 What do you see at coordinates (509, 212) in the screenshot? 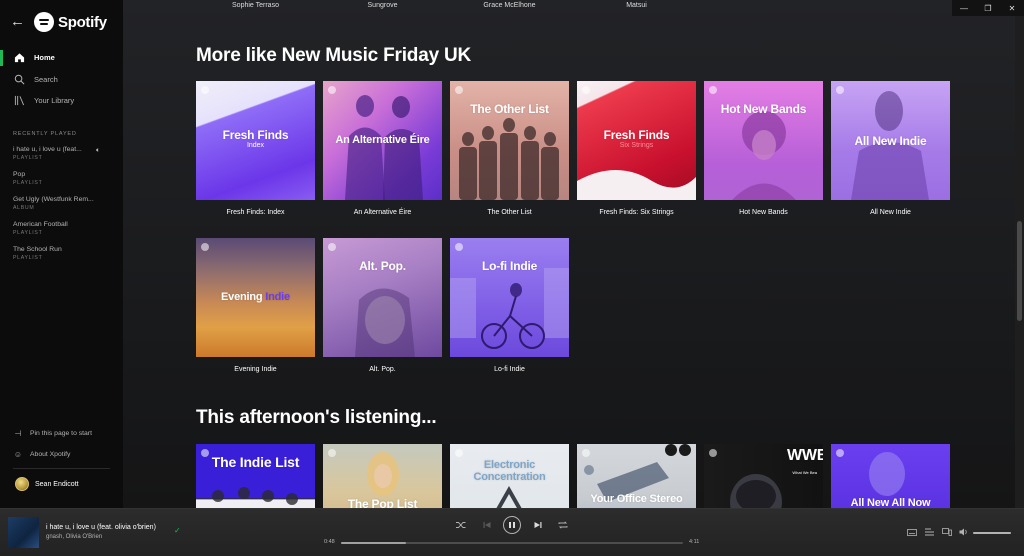
I see `card-title: The Other List` at bounding box center [509, 212].